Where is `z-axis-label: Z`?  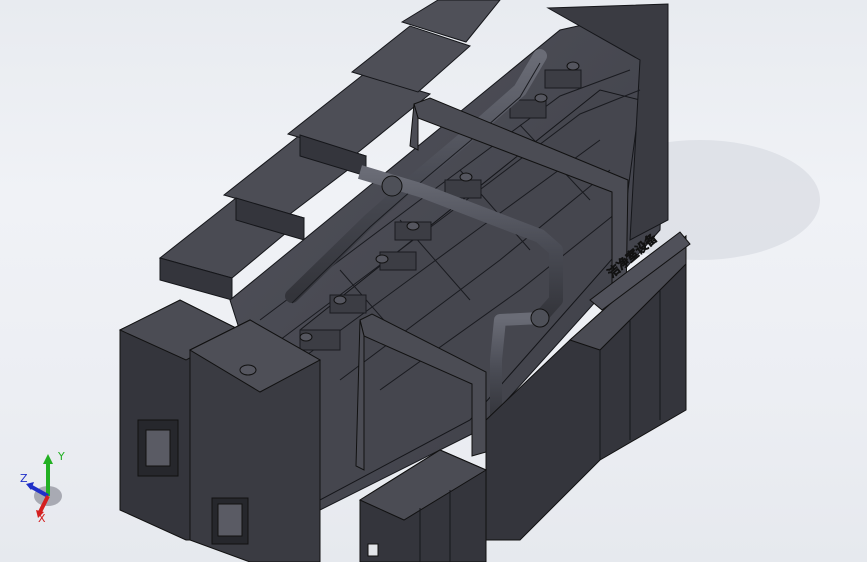 z-axis-label: Z is located at coordinates (24, 478).